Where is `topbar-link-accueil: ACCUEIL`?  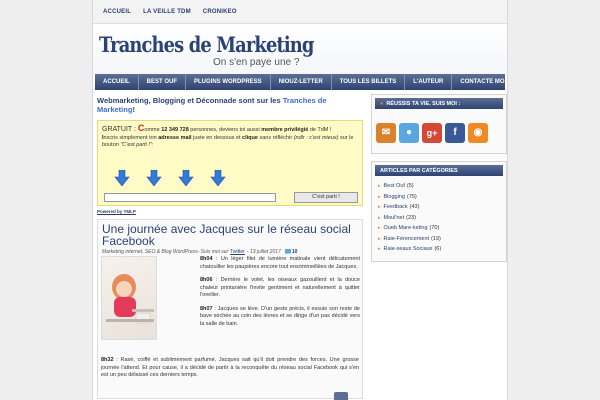 topbar-link-accueil: ACCUEIL is located at coordinates (117, 12).